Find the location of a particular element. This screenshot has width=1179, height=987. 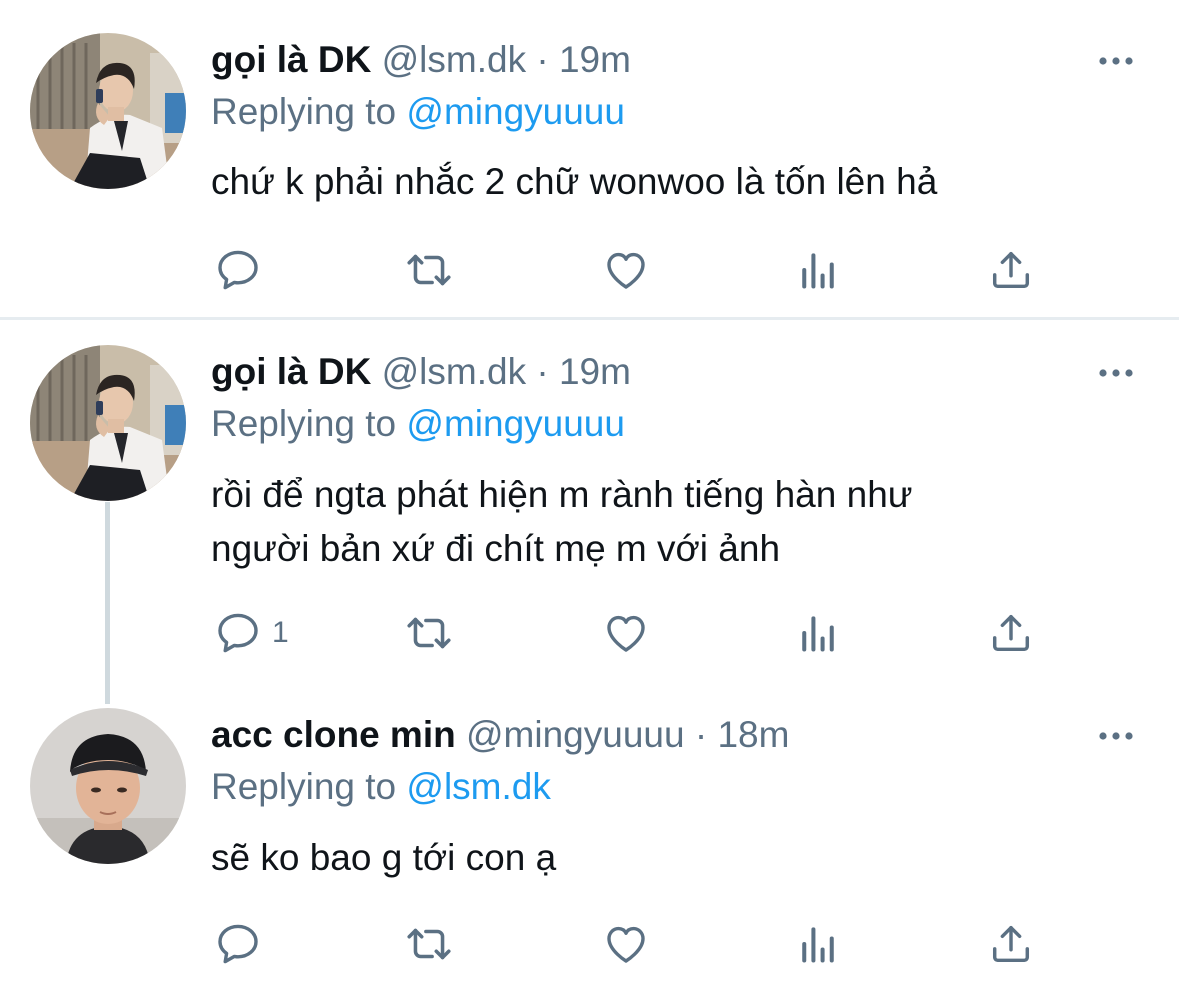

reply-count: 1 is located at coordinates (280, 632).